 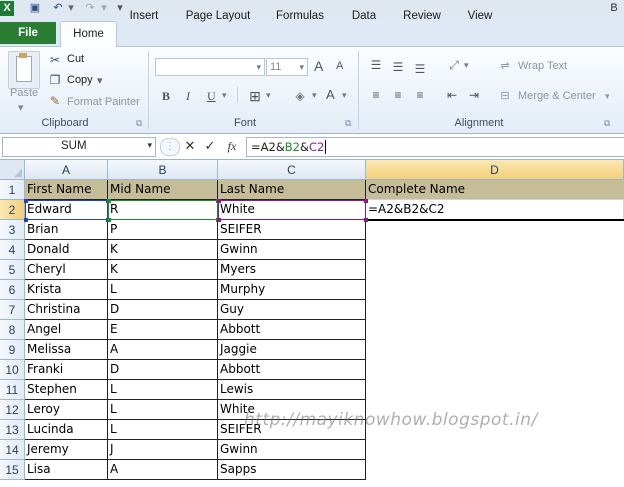 What do you see at coordinates (88, 34) in the screenshot?
I see `tab-home: Home` at bounding box center [88, 34].